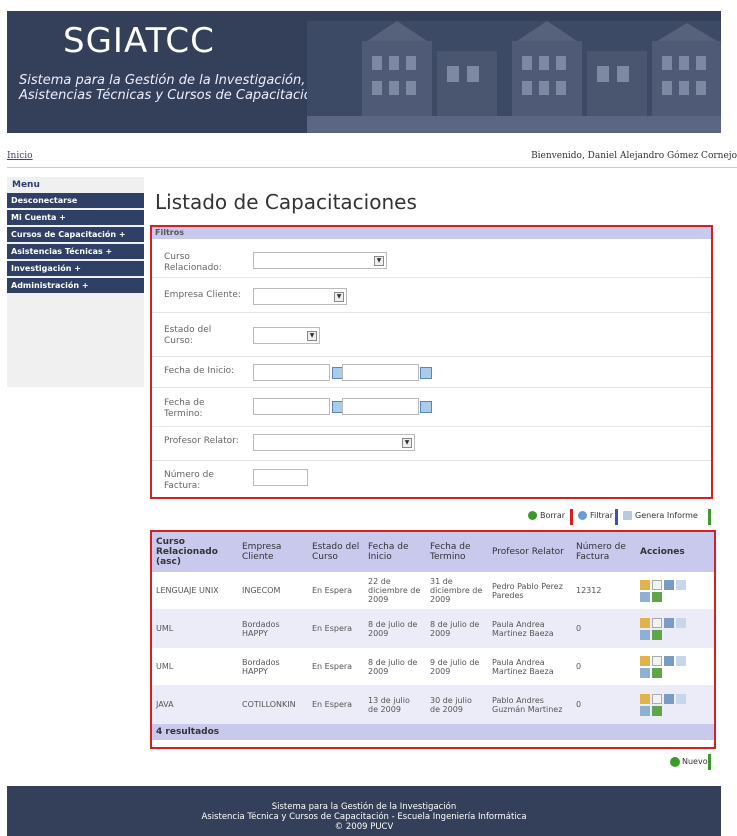  What do you see at coordinates (457, 591) in the screenshot?
I see `cell-termino: 31 de diciembre de 2009` at bounding box center [457, 591].